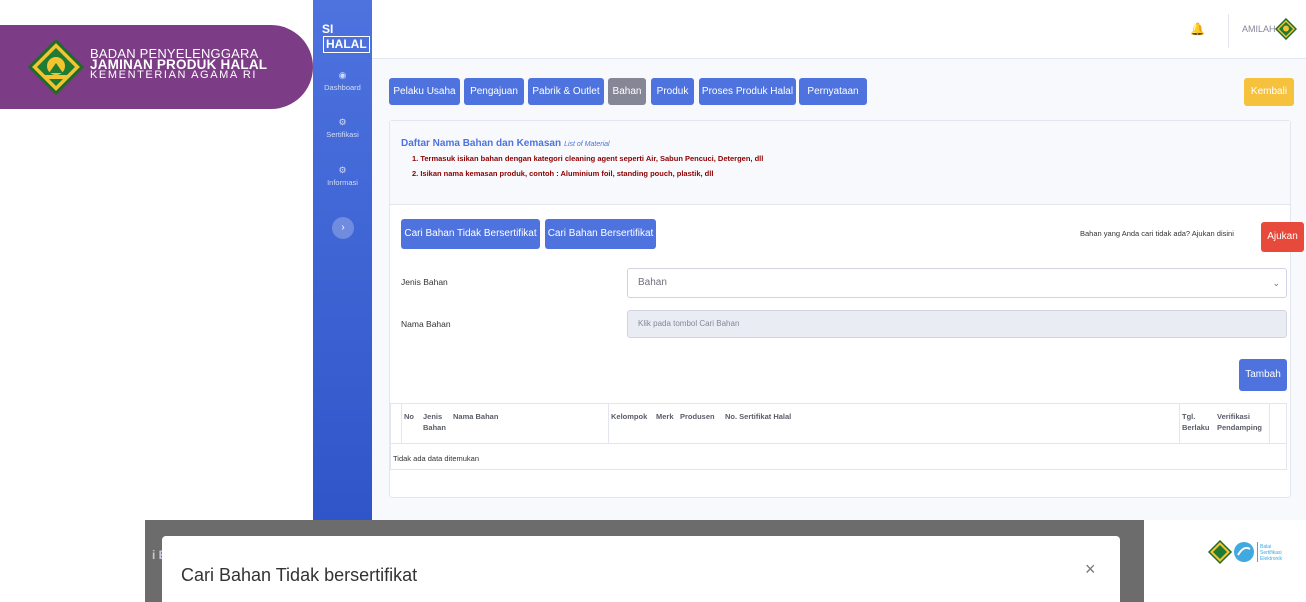 Image resolution: width=1306 pixels, height=602 pixels. I want to click on th-kelompok: Kelompok, so click(629, 416).